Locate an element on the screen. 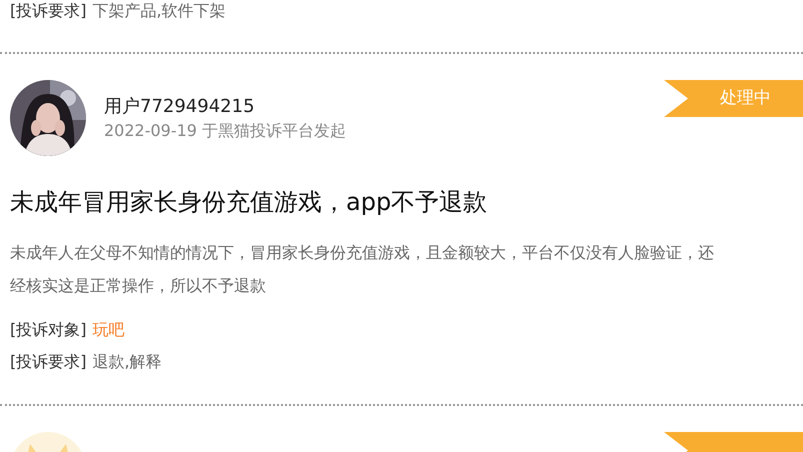 The height and width of the screenshot is (452, 803). description-line: 经核实这是正常操作，所以不予退款 is located at coordinates (138, 286).